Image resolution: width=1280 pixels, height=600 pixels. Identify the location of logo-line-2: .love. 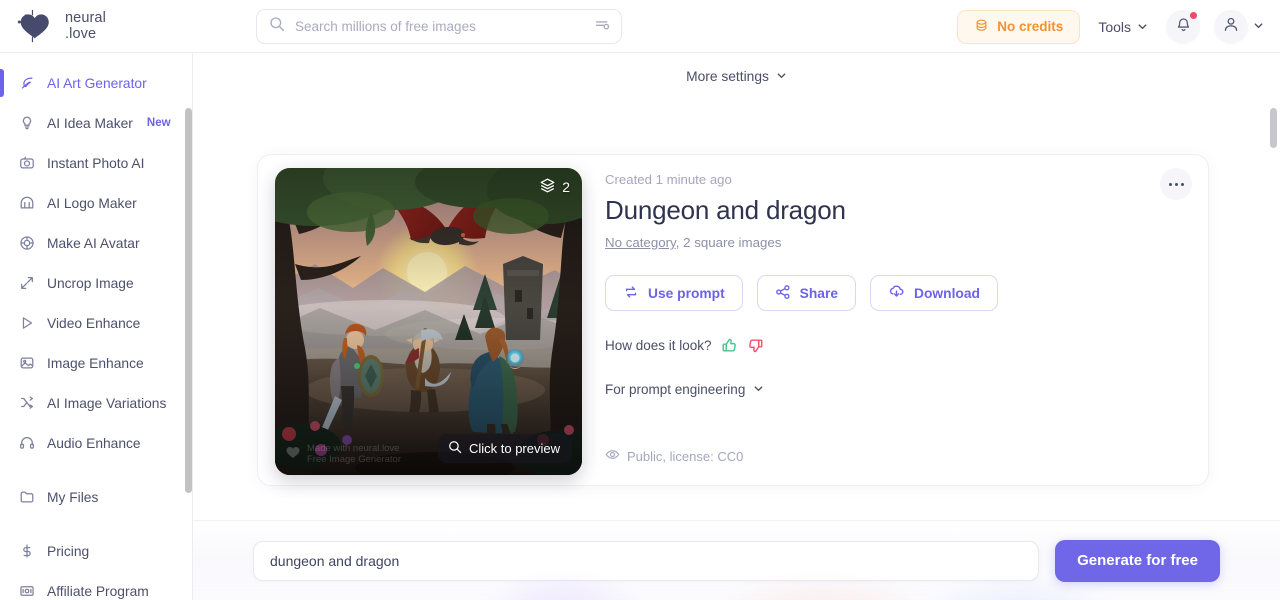
(81, 34).